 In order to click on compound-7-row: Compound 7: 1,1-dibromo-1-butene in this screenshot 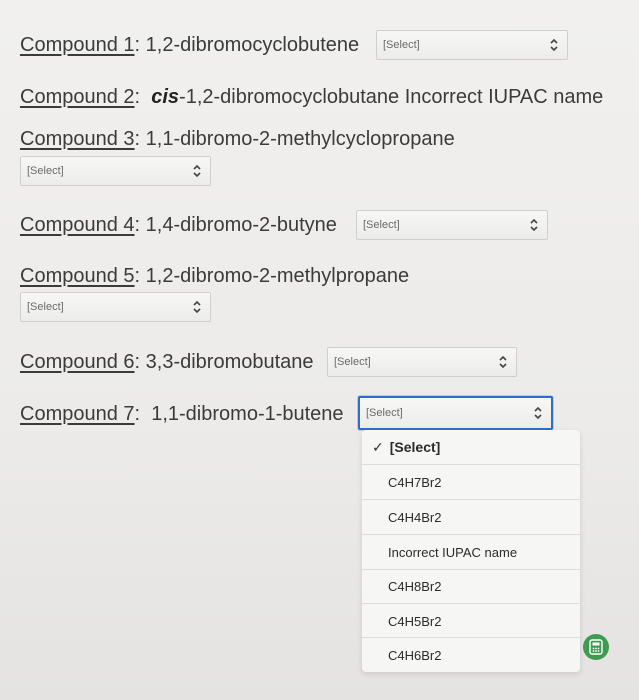, I will do `click(182, 414)`.